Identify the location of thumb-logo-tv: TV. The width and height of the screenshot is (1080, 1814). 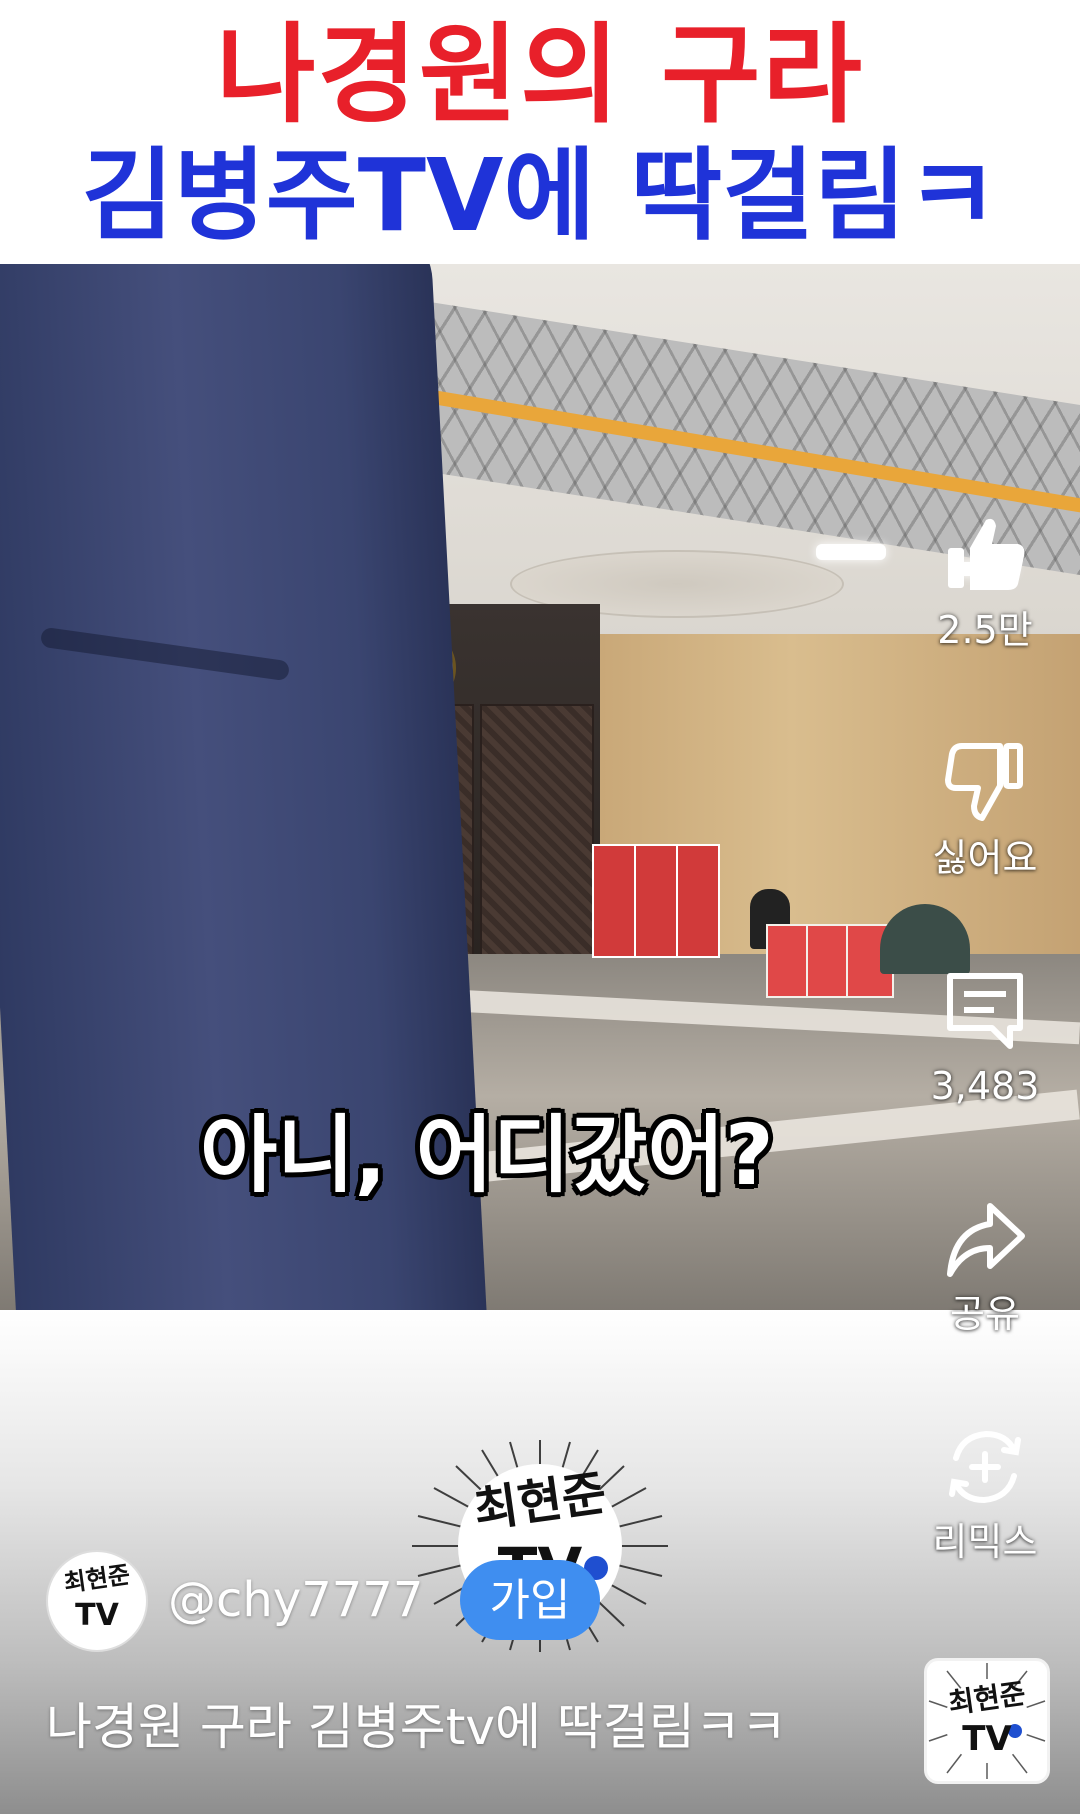
(987, 1739).